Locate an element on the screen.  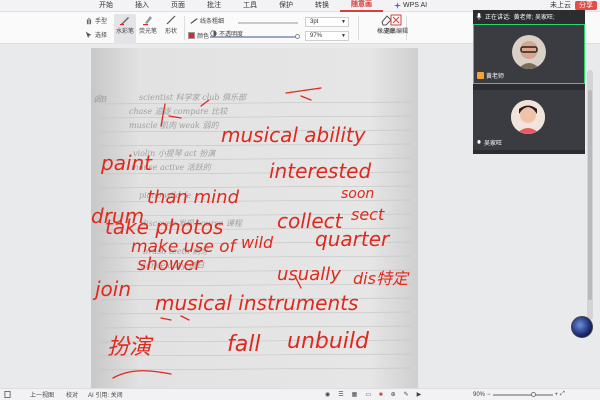
opacity-value: 97% is located at coordinates (316, 36).